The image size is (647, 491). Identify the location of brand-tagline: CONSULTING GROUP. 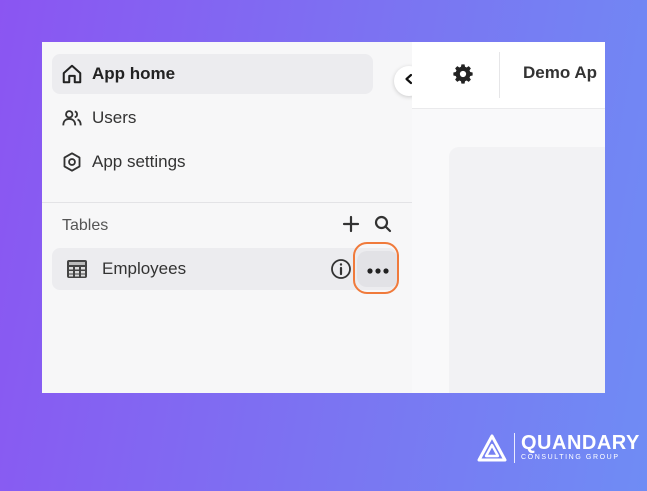
(570, 457).